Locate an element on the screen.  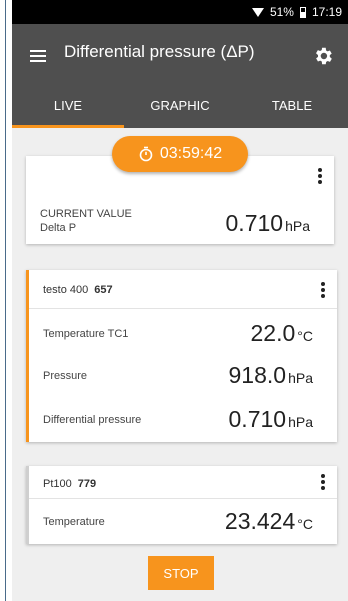
clock: 17:19 is located at coordinates (326, 12).